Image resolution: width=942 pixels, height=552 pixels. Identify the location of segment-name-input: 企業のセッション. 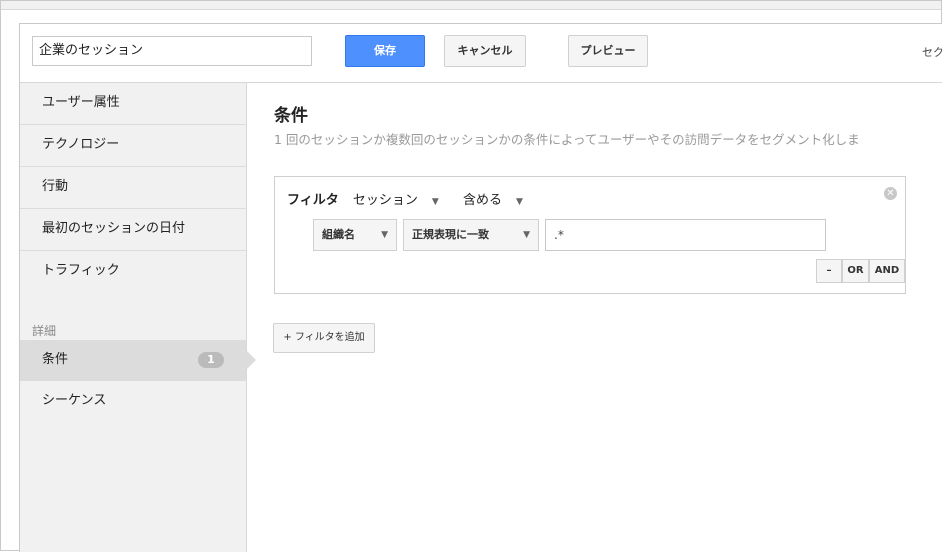
(172, 51).